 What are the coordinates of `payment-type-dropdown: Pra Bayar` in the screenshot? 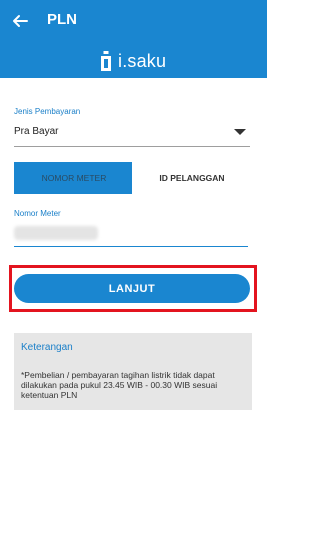 It's located at (132, 132).